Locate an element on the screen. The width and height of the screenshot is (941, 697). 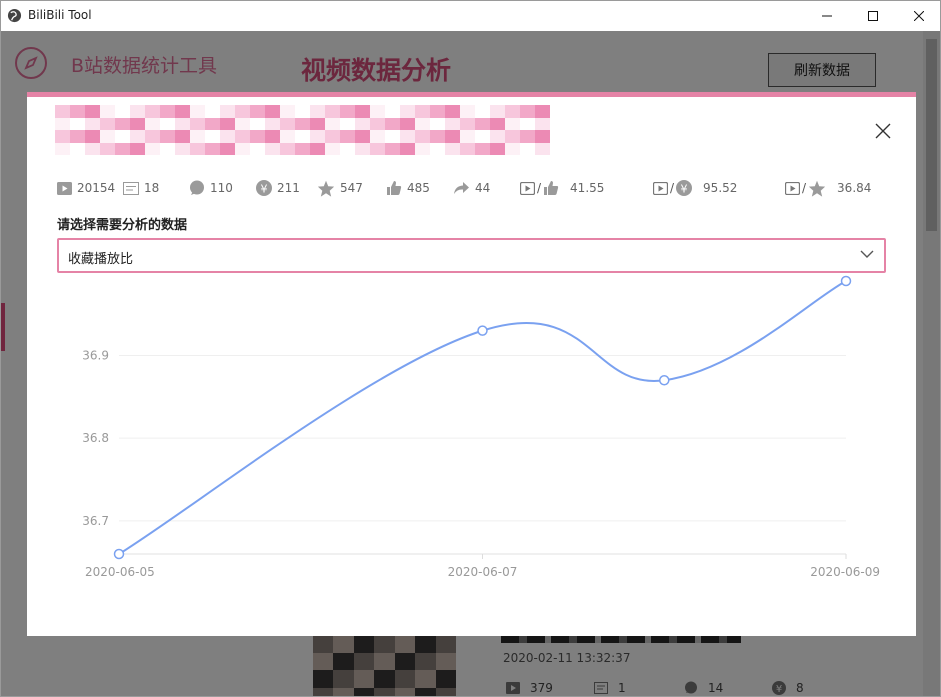
app-globe-icon is located at coordinates (14, 15).